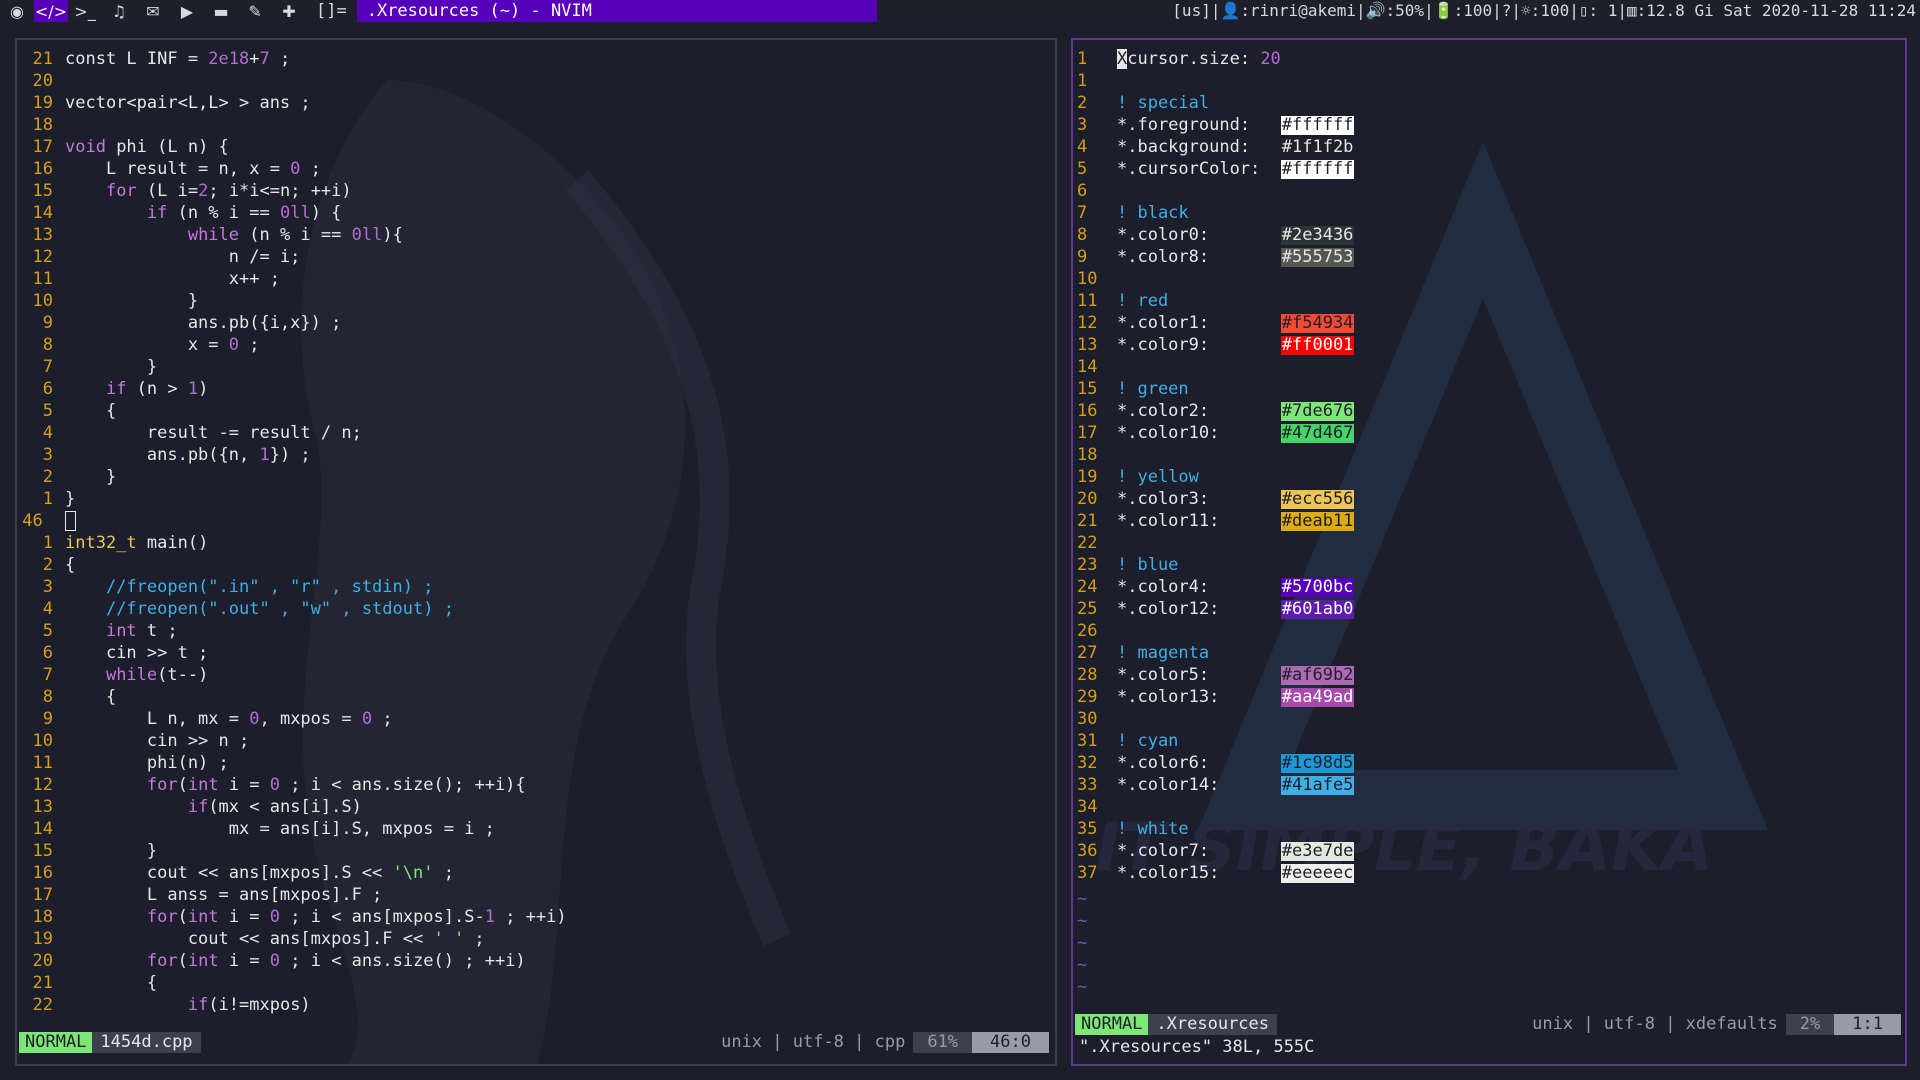 The height and width of the screenshot is (1080, 1920). Describe the element at coordinates (292, 763) in the screenshot. I see `code-line: 11 phi(n) ;` at that location.